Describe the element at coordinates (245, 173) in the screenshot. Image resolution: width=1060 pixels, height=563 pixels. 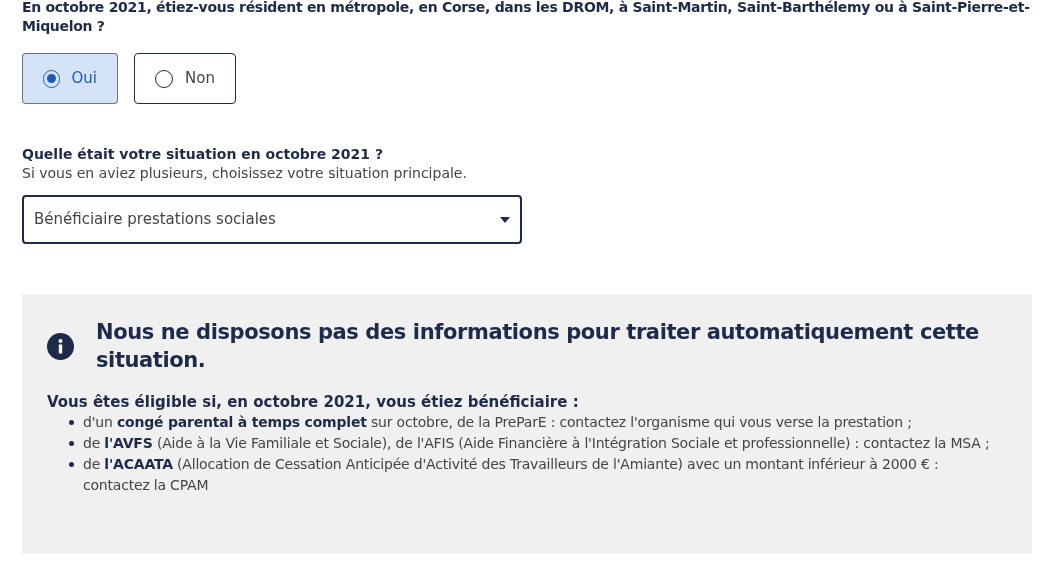
I see `field-hint: Si vous en aviez plusieurs, choisissez votre situation principale.` at that location.